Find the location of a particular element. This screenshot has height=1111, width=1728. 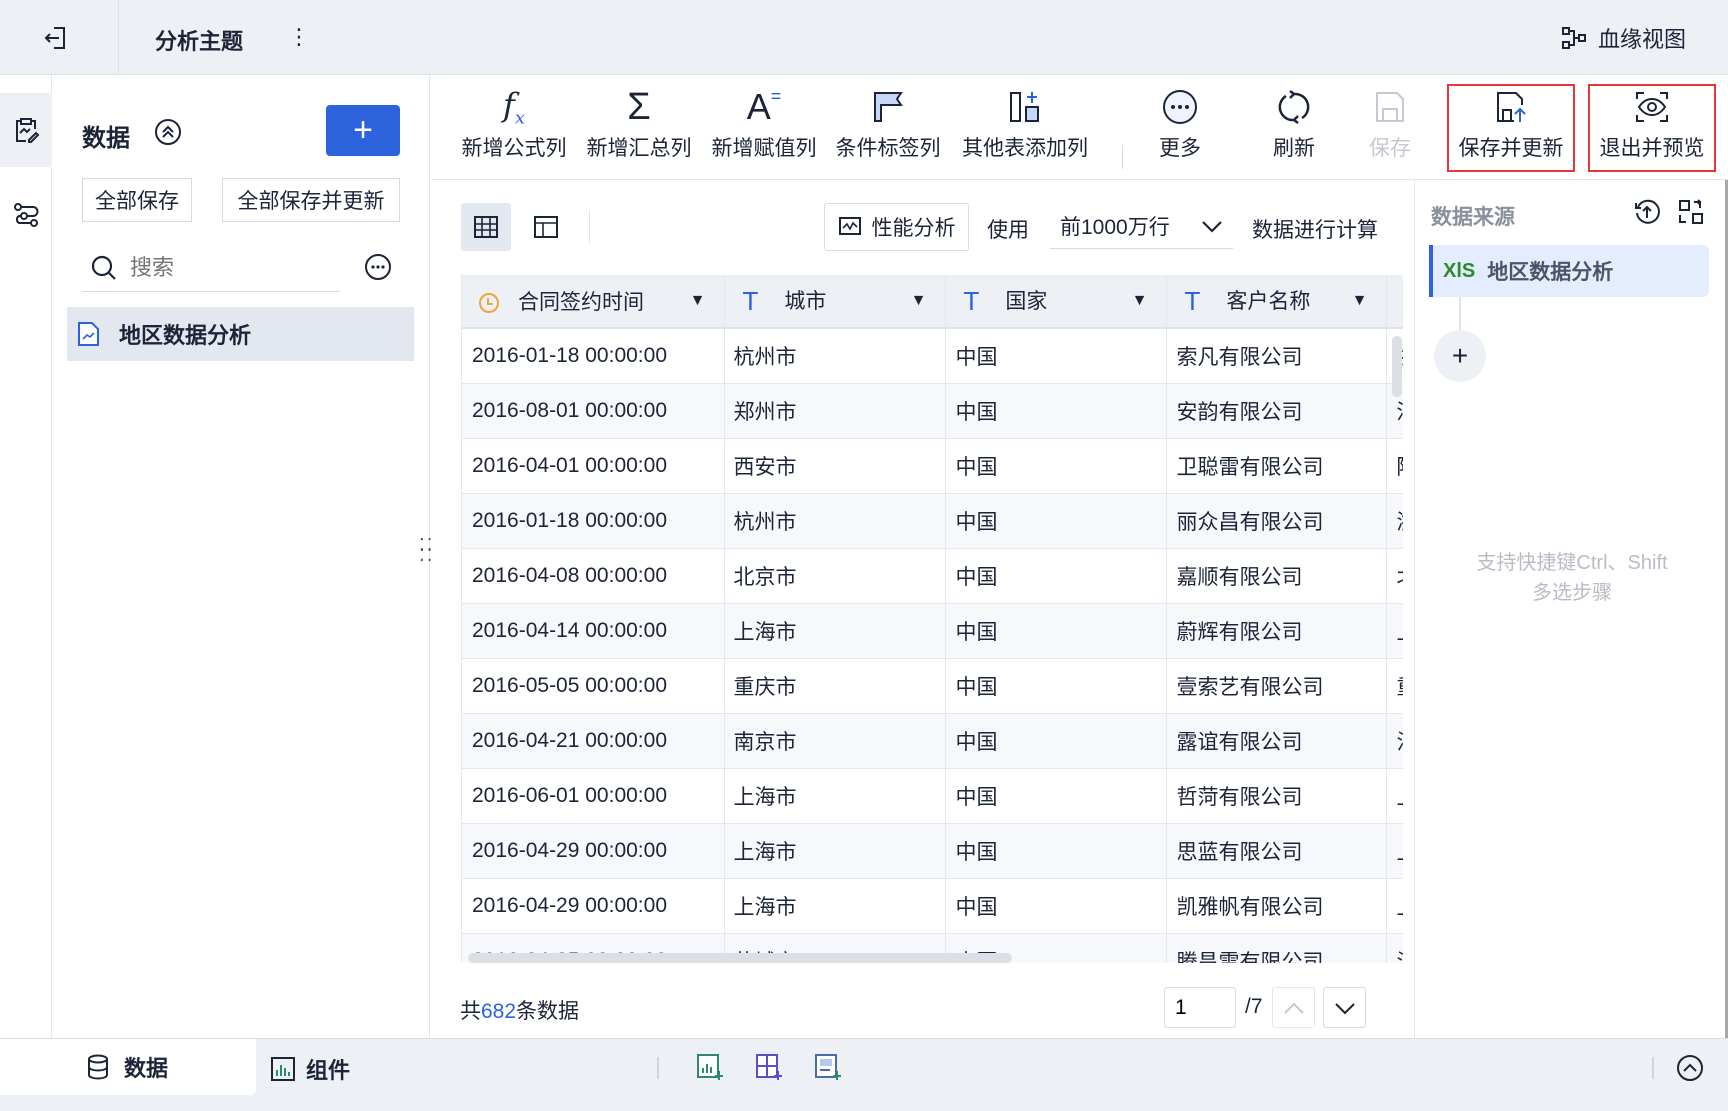

exit-icon is located at coordinates (54, 38).